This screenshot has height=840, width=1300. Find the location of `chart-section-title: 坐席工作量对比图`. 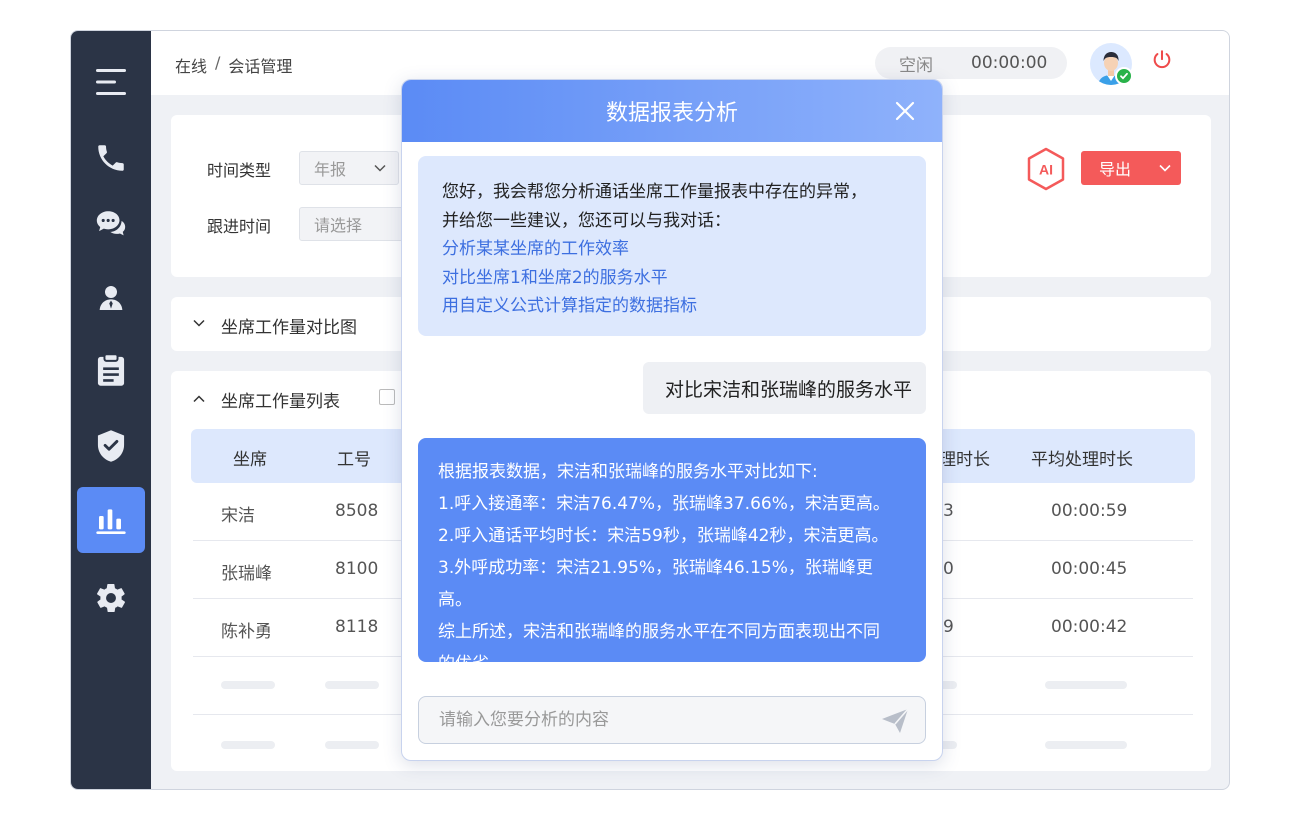

chart-section-title: 坐席工作量对比图 is located at coordinates (289, 325).